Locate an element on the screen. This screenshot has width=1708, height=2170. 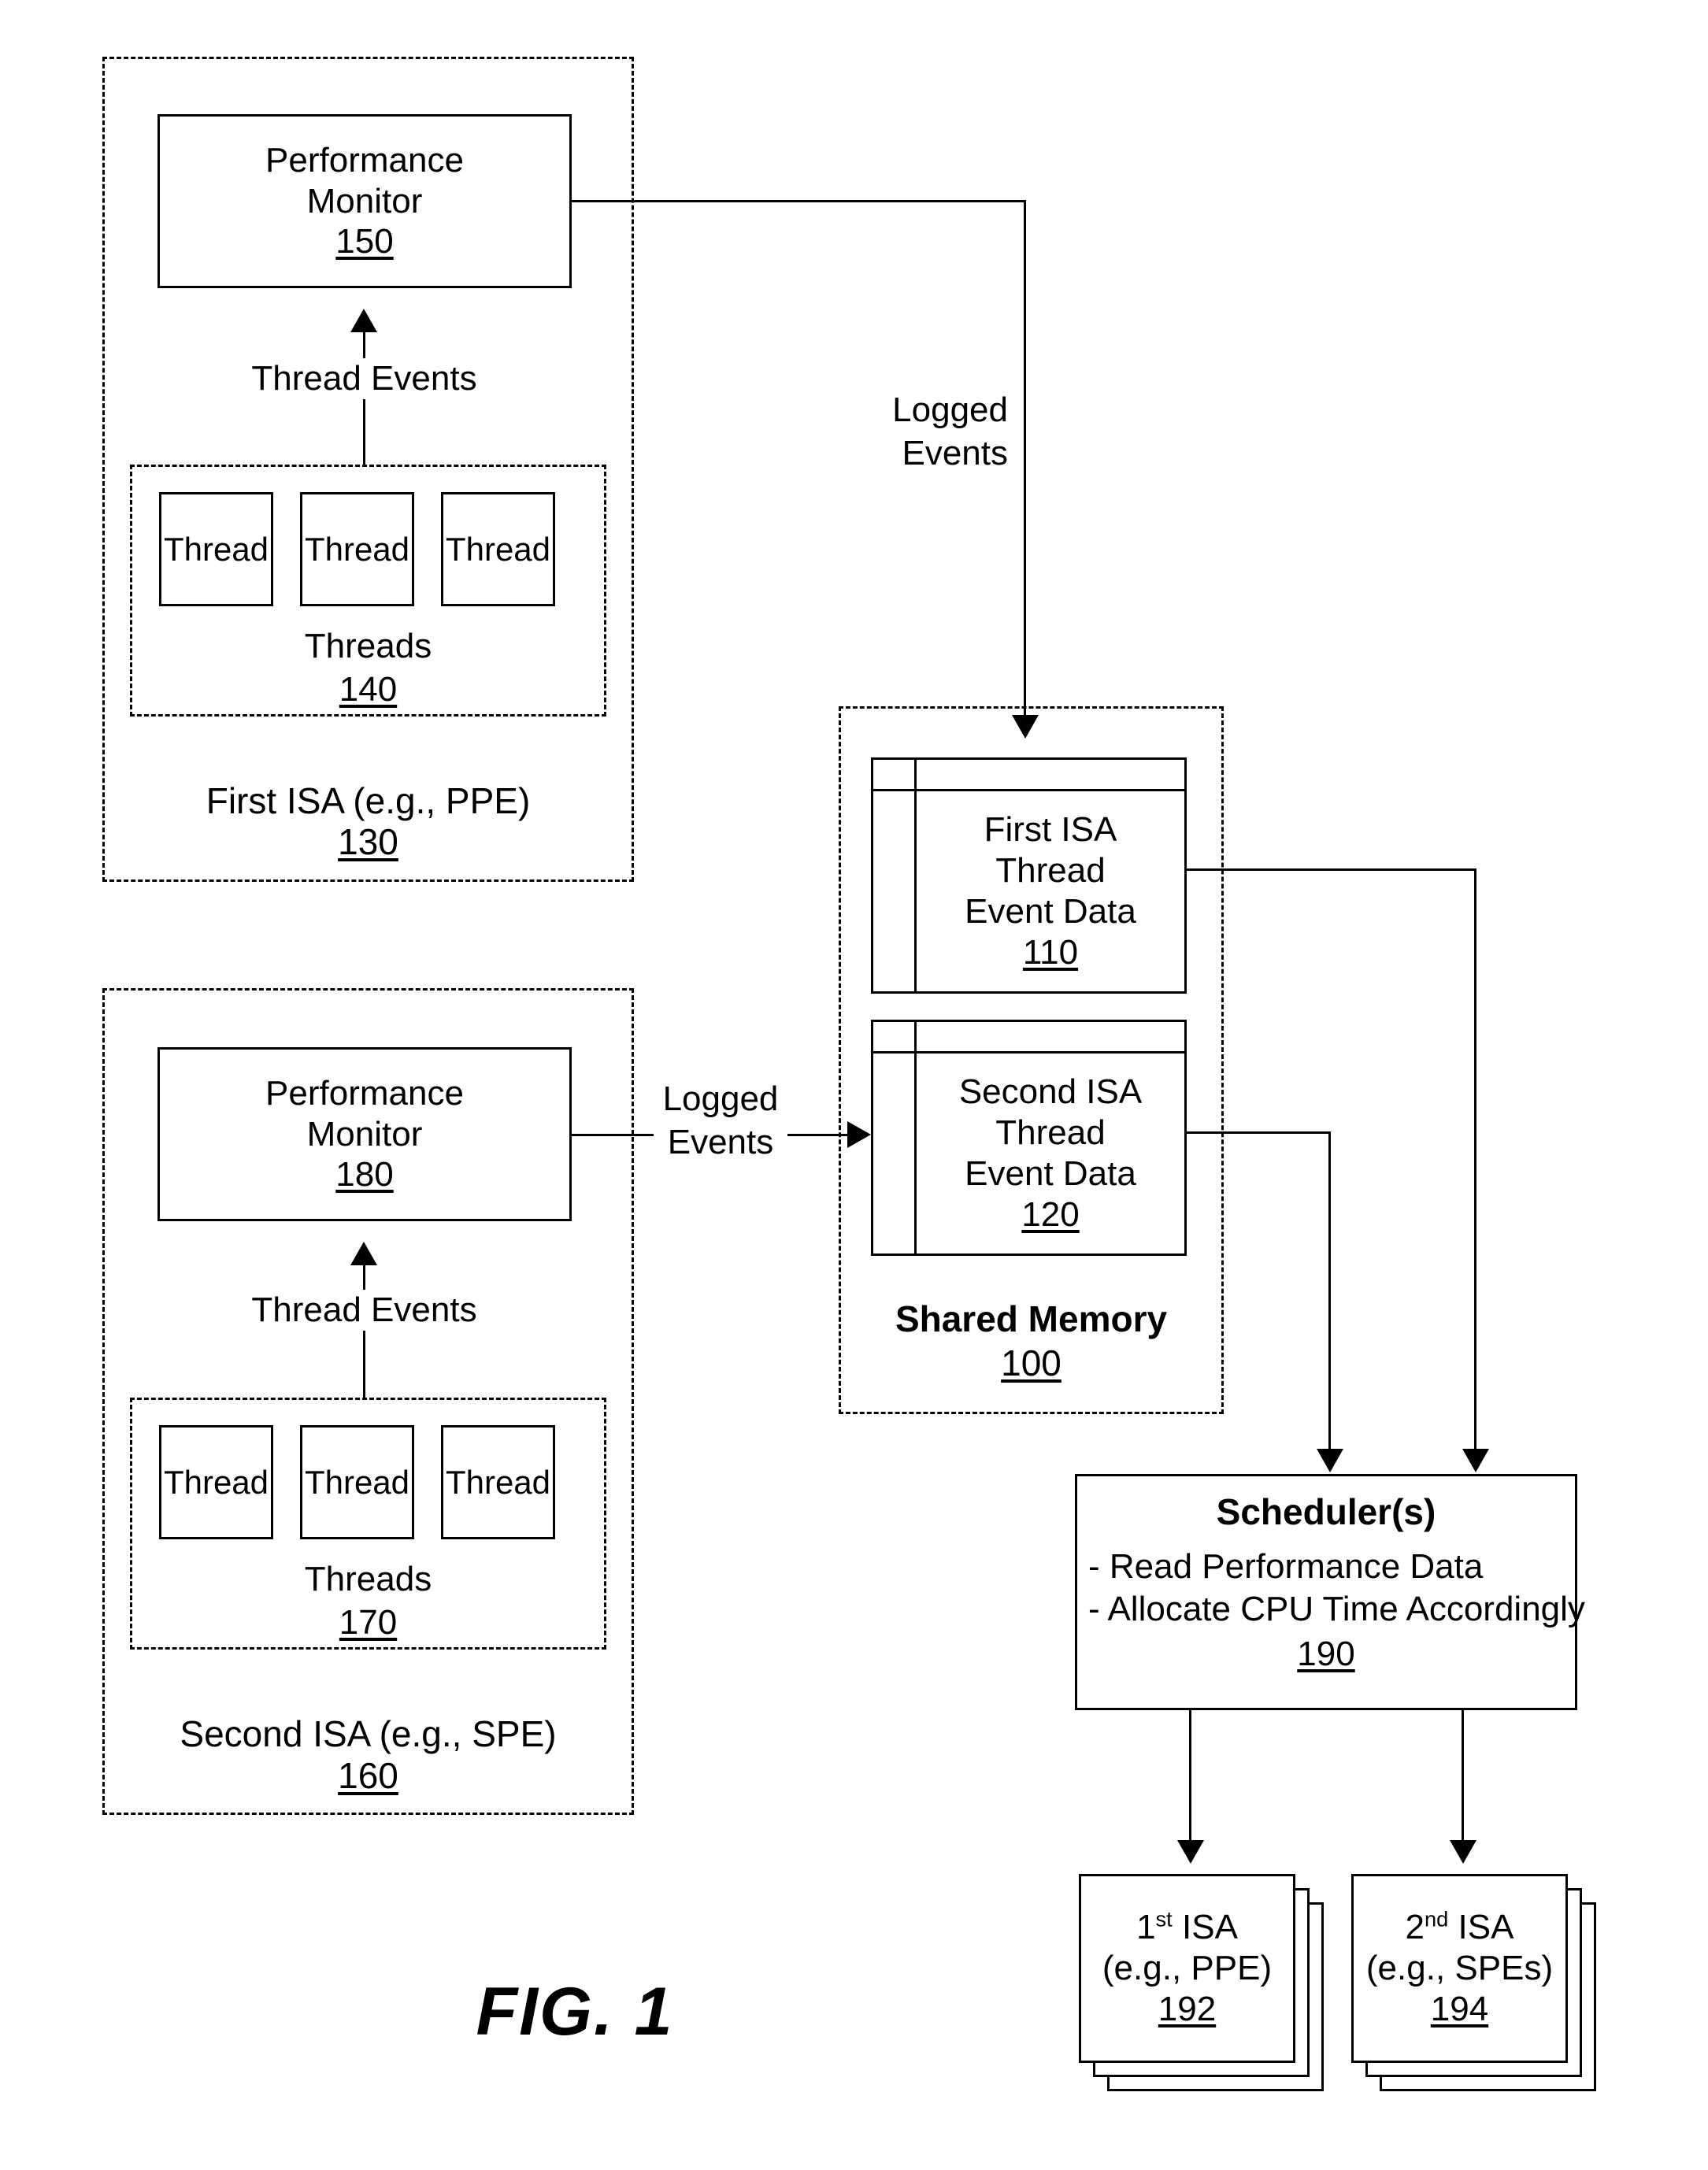
threads-group-140-ref: 140 is located at coordinates (368, 689).